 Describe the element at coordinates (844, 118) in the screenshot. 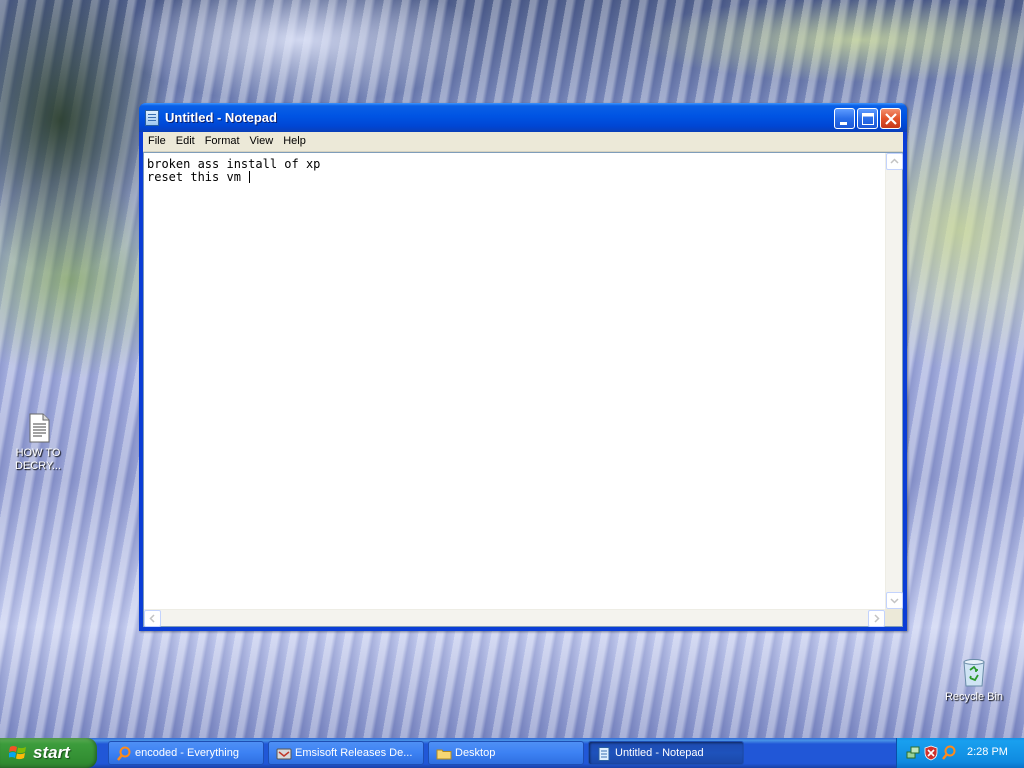

I see `minimize-button` at that location.